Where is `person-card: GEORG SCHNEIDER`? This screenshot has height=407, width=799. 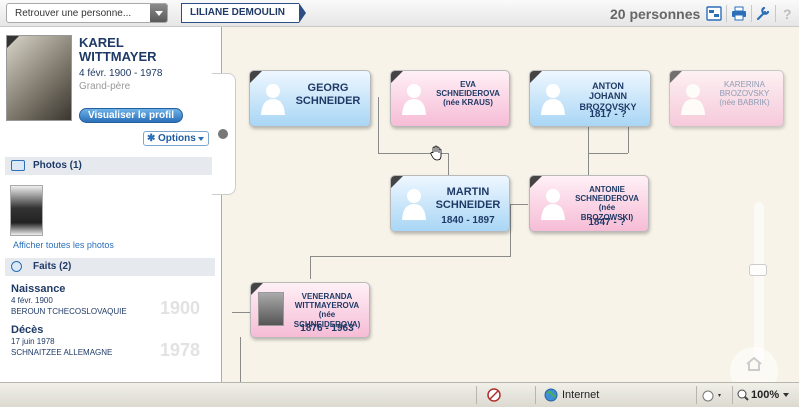
person-card: GEORG SCHNEIDER is located at coordinates (310, 98).